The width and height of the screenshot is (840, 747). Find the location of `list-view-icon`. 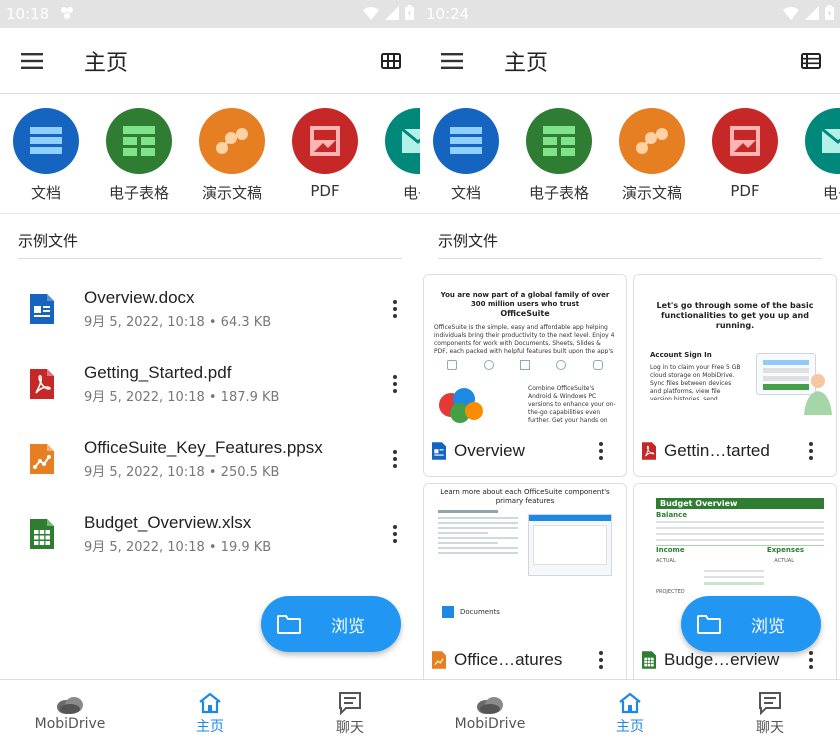

list-view-icon is located at coordinates (811, 60).